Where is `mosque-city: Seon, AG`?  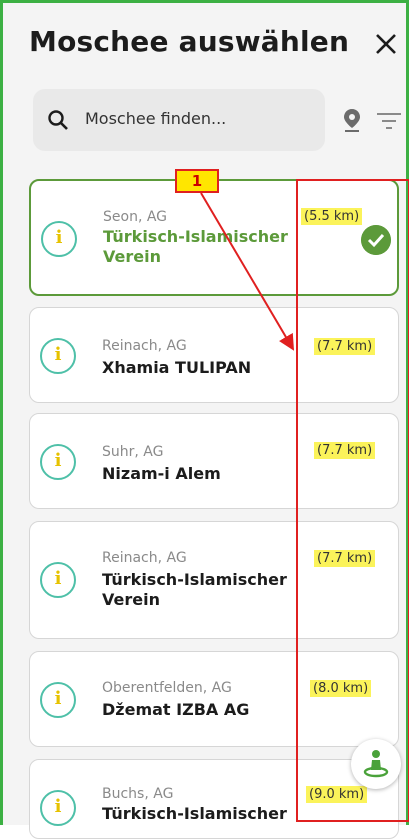
mosque-city: Seon, AG is located at coordinates (135, 217).